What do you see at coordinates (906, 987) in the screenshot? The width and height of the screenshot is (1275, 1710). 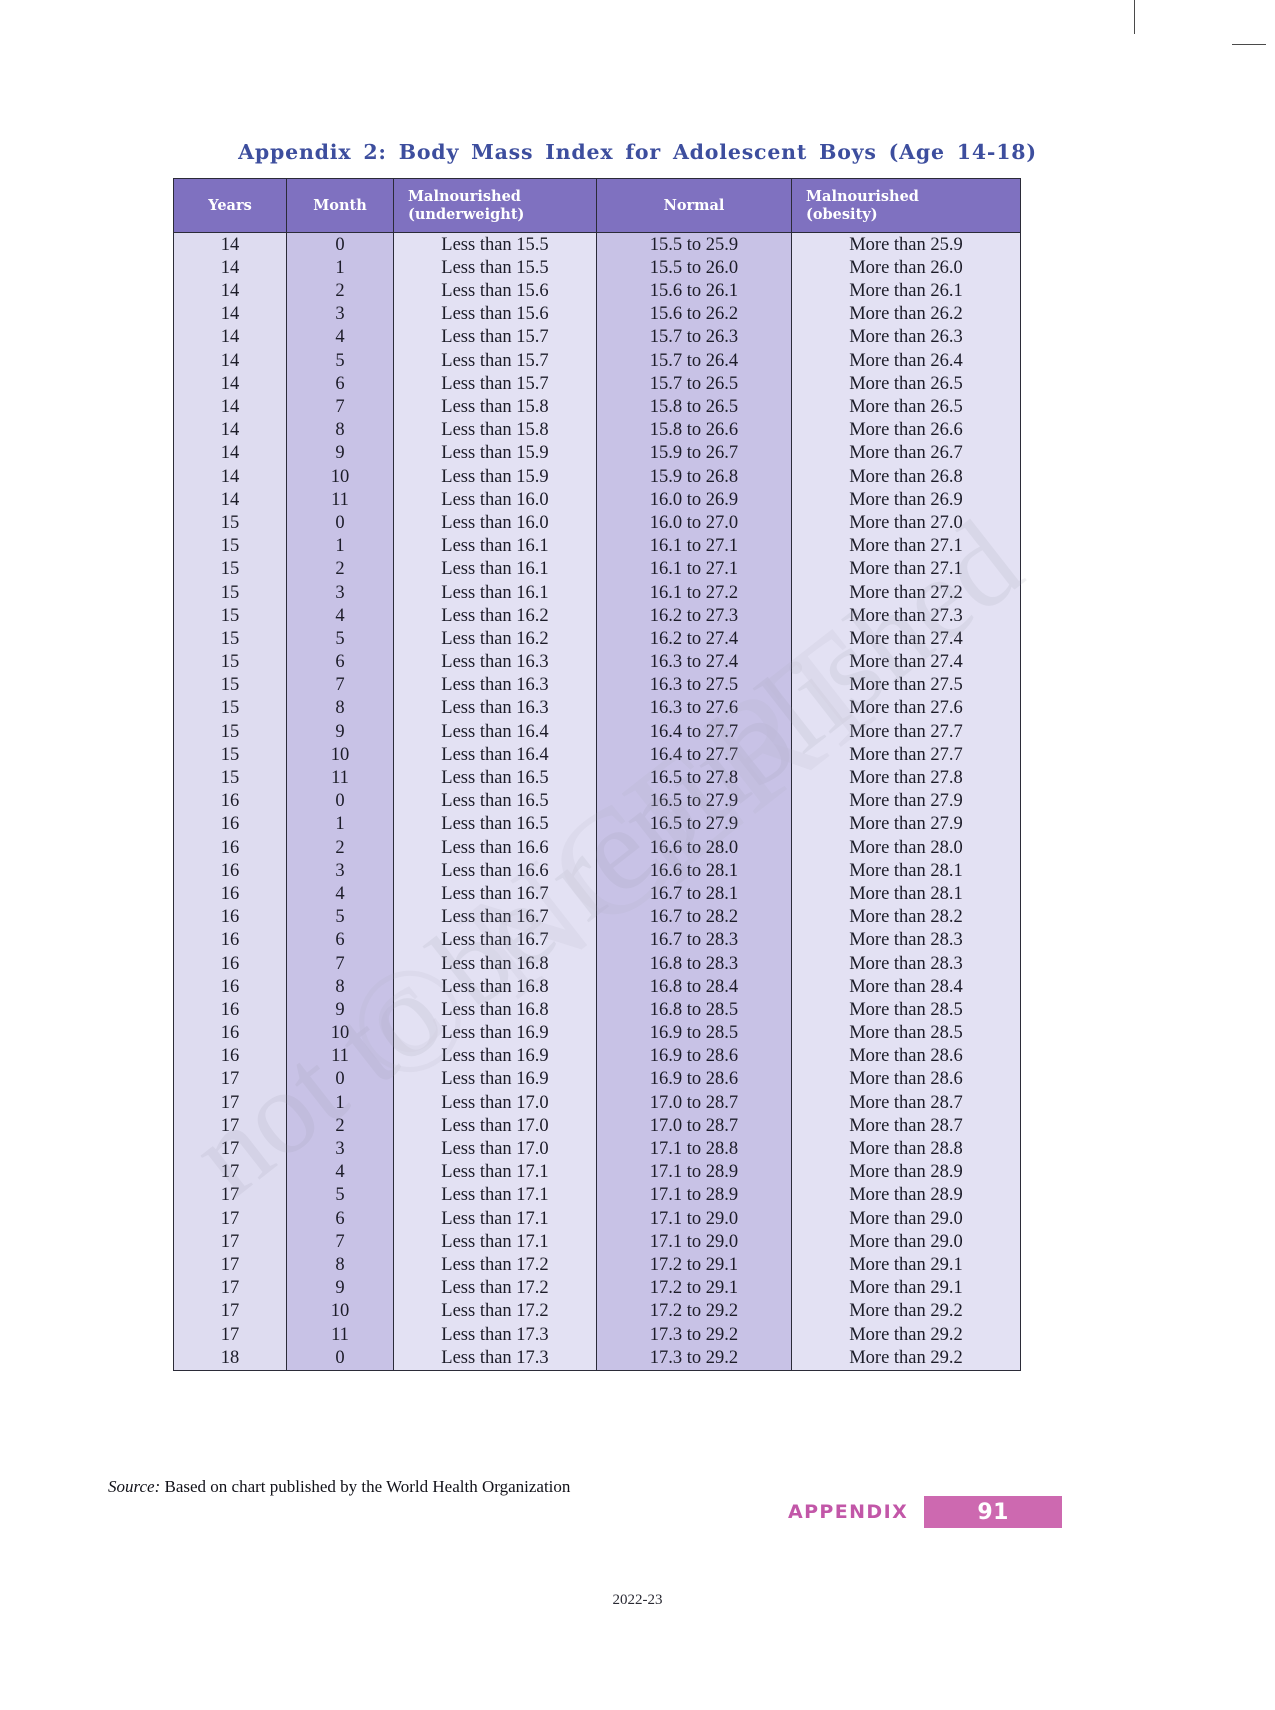 I see `cell-obesity: More than 28.4` at bounding box center [906, 987].